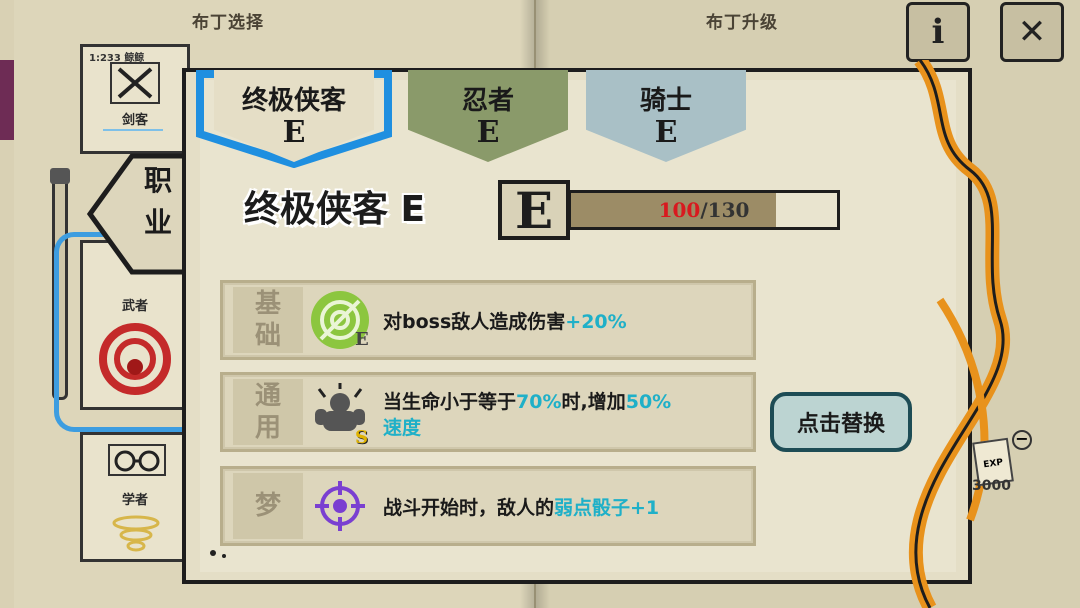 The height and width of the screenshot is (608, 1080). What do you see at coordinates (267, 396) in the screenshot?
I see `skill-tag-char: 通` at bounding box center [267, 396].